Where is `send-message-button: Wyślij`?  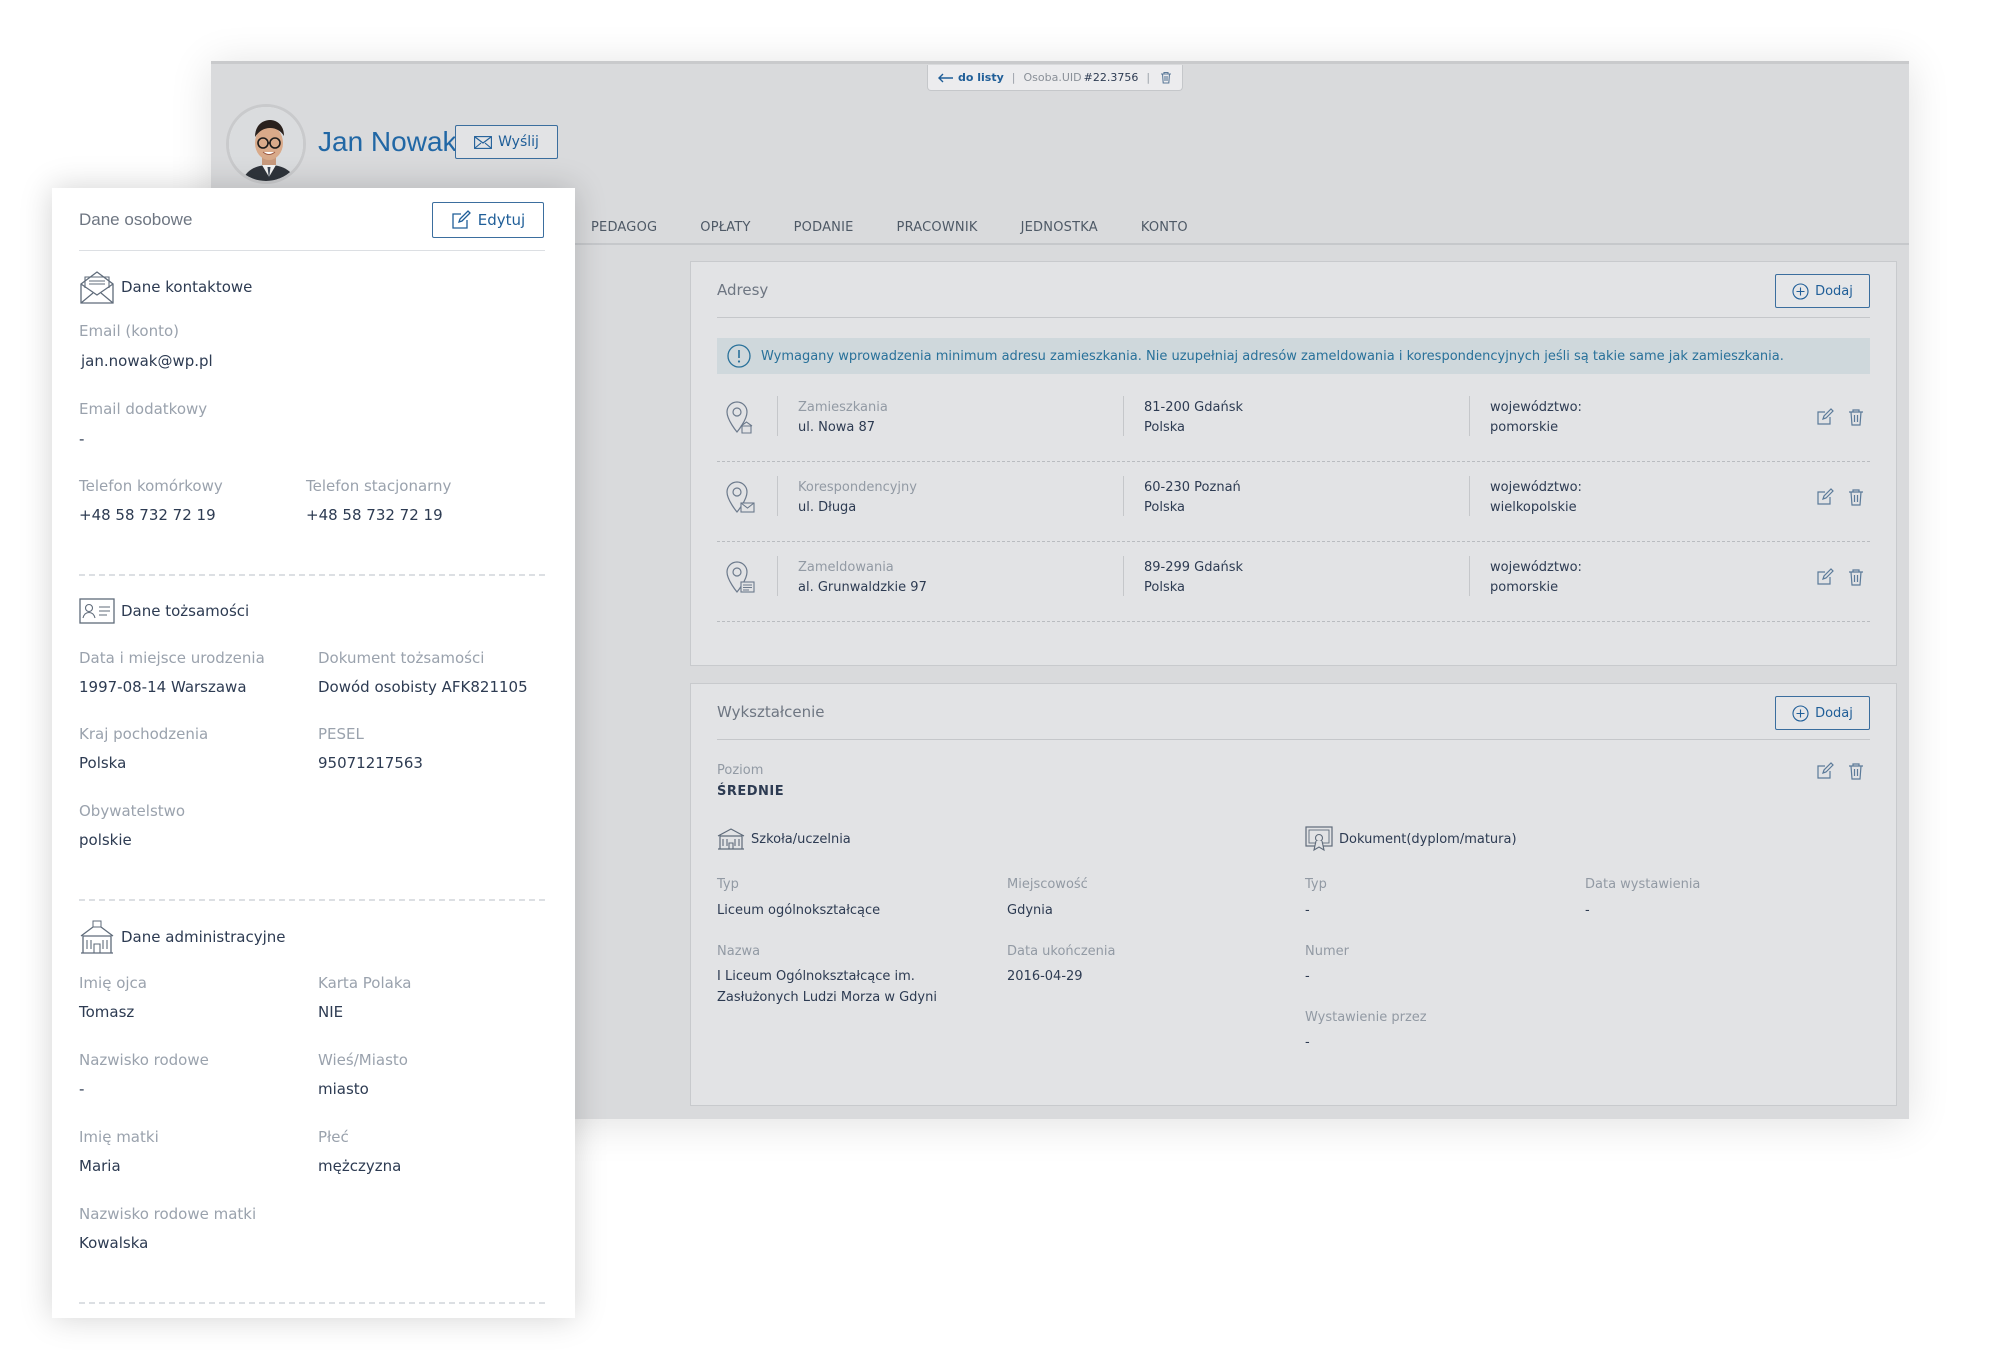 send-message-button: Wyślij is located at coordinates (506, 142).